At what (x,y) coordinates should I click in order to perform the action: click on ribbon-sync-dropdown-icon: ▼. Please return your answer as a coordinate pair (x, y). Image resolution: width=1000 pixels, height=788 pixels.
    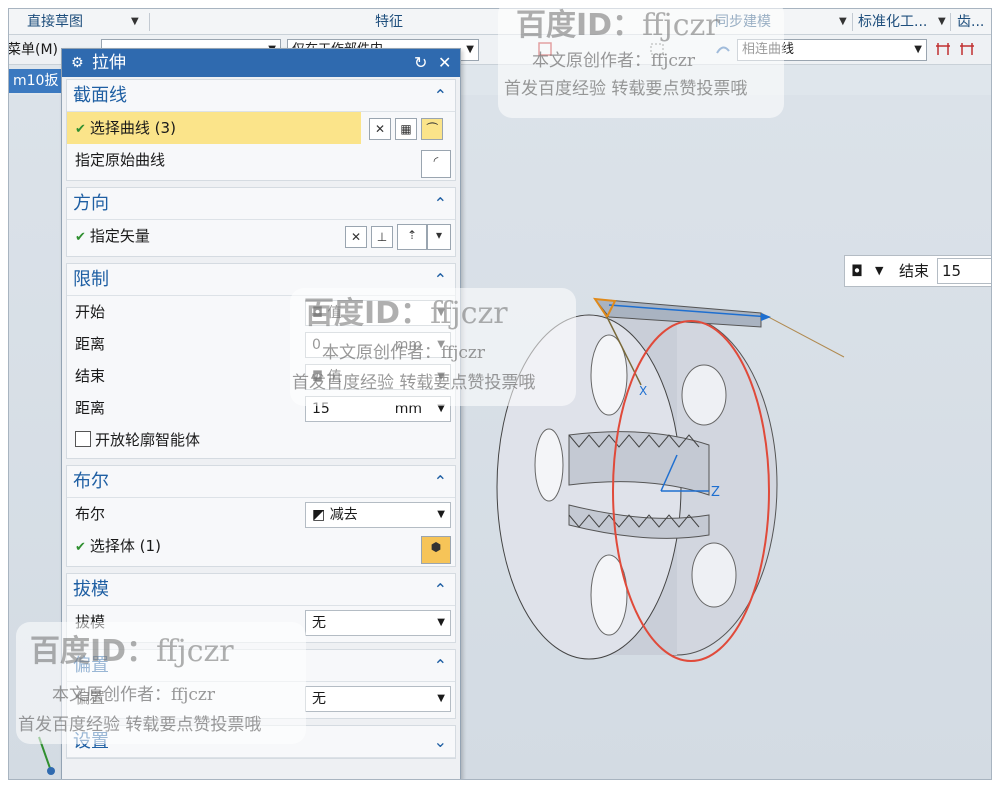
    Looking at the image, I should click on (843, 22).